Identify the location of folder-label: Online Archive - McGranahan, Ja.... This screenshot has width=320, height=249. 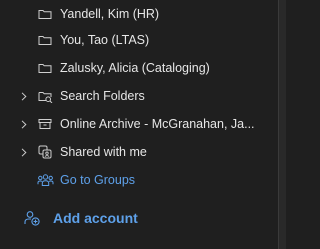
(157, 124).